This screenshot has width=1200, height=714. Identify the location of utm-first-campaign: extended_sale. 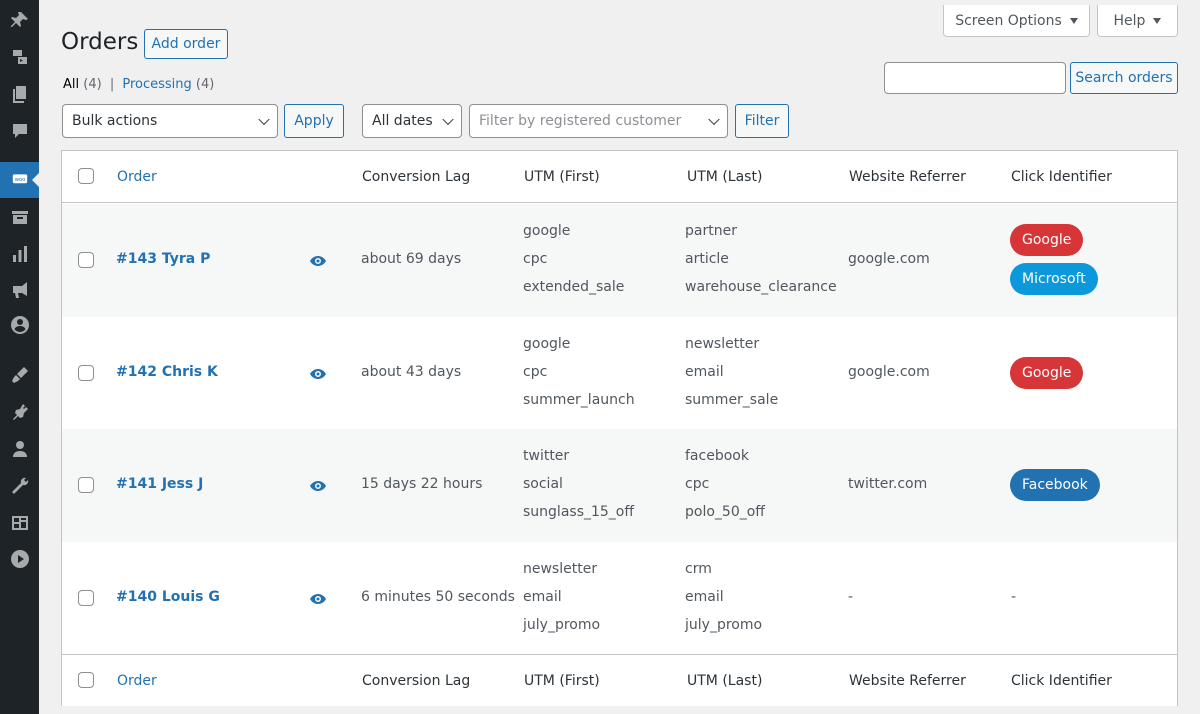
(574, 287).